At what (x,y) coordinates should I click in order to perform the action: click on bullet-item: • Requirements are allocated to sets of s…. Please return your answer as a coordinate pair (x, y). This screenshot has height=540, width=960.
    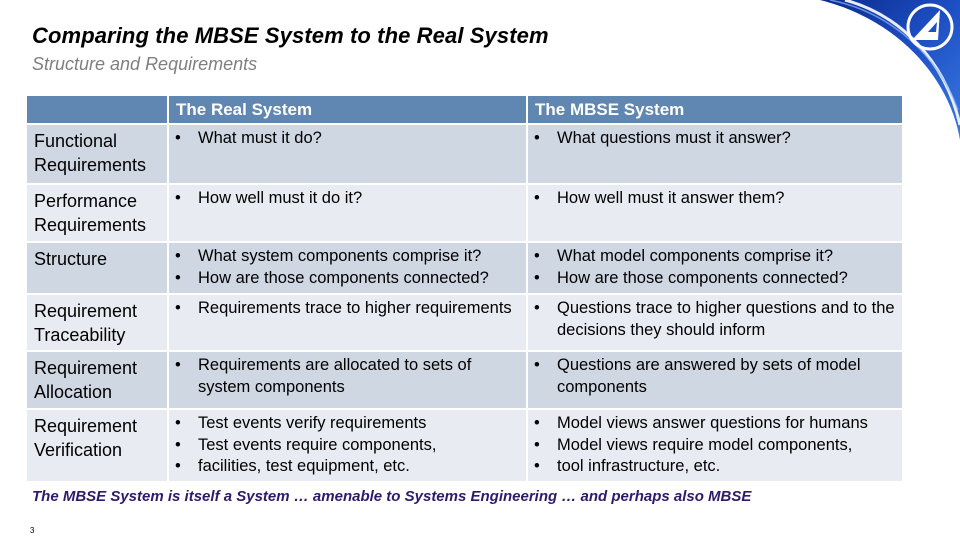
    Looking at the image, I should click on (348, 376).